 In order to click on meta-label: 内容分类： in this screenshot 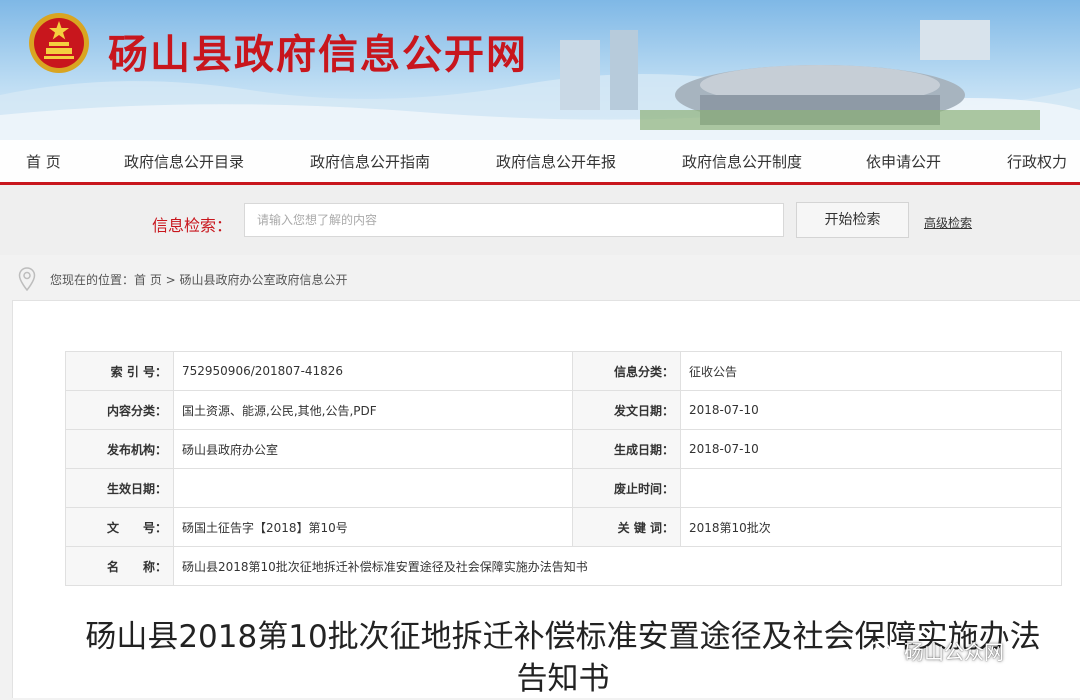, I will do `click(119, 410)`.